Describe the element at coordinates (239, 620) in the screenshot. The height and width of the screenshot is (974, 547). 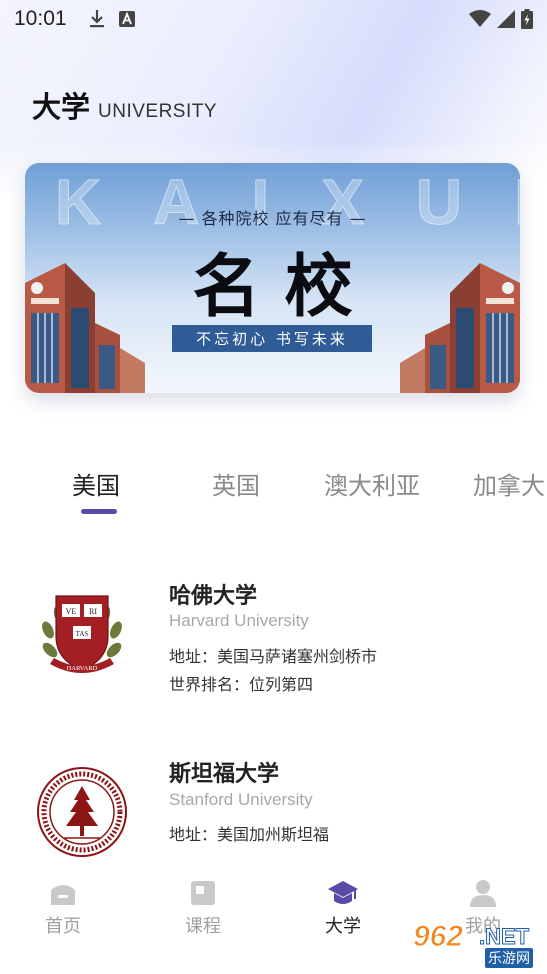
I see `university-name-en: Harvard University` at that location.